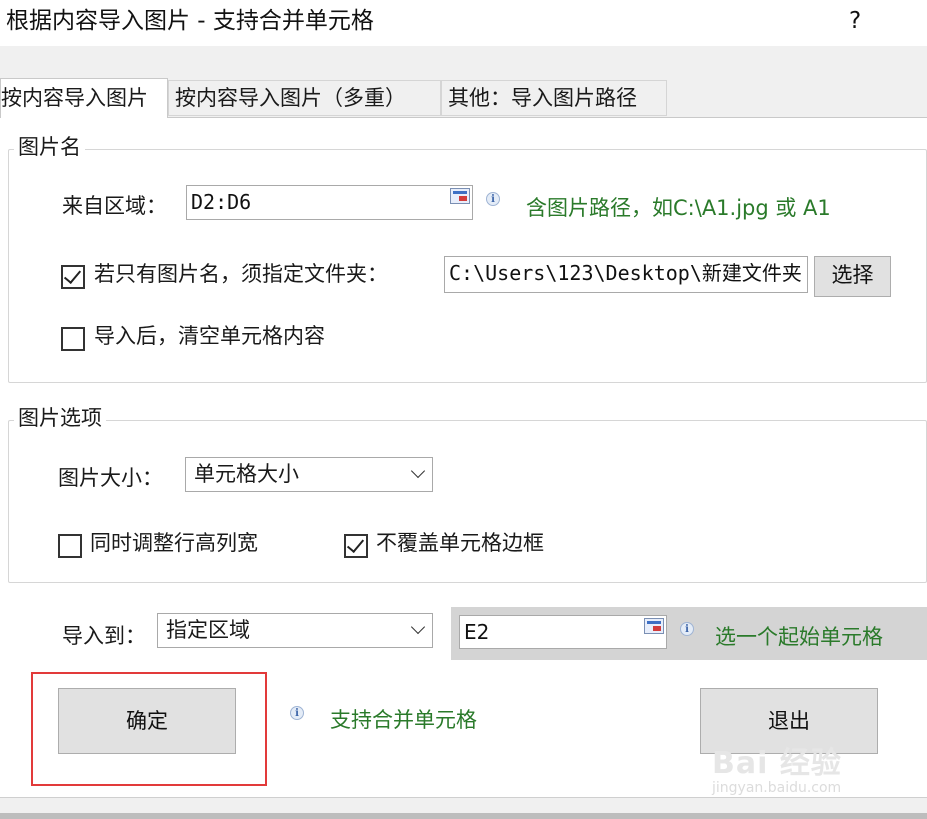 This screenshot has width=927, height=819. Describe the element at coordinates (73, 277) in the screenshot. I see `folder-checkbox` at that location.